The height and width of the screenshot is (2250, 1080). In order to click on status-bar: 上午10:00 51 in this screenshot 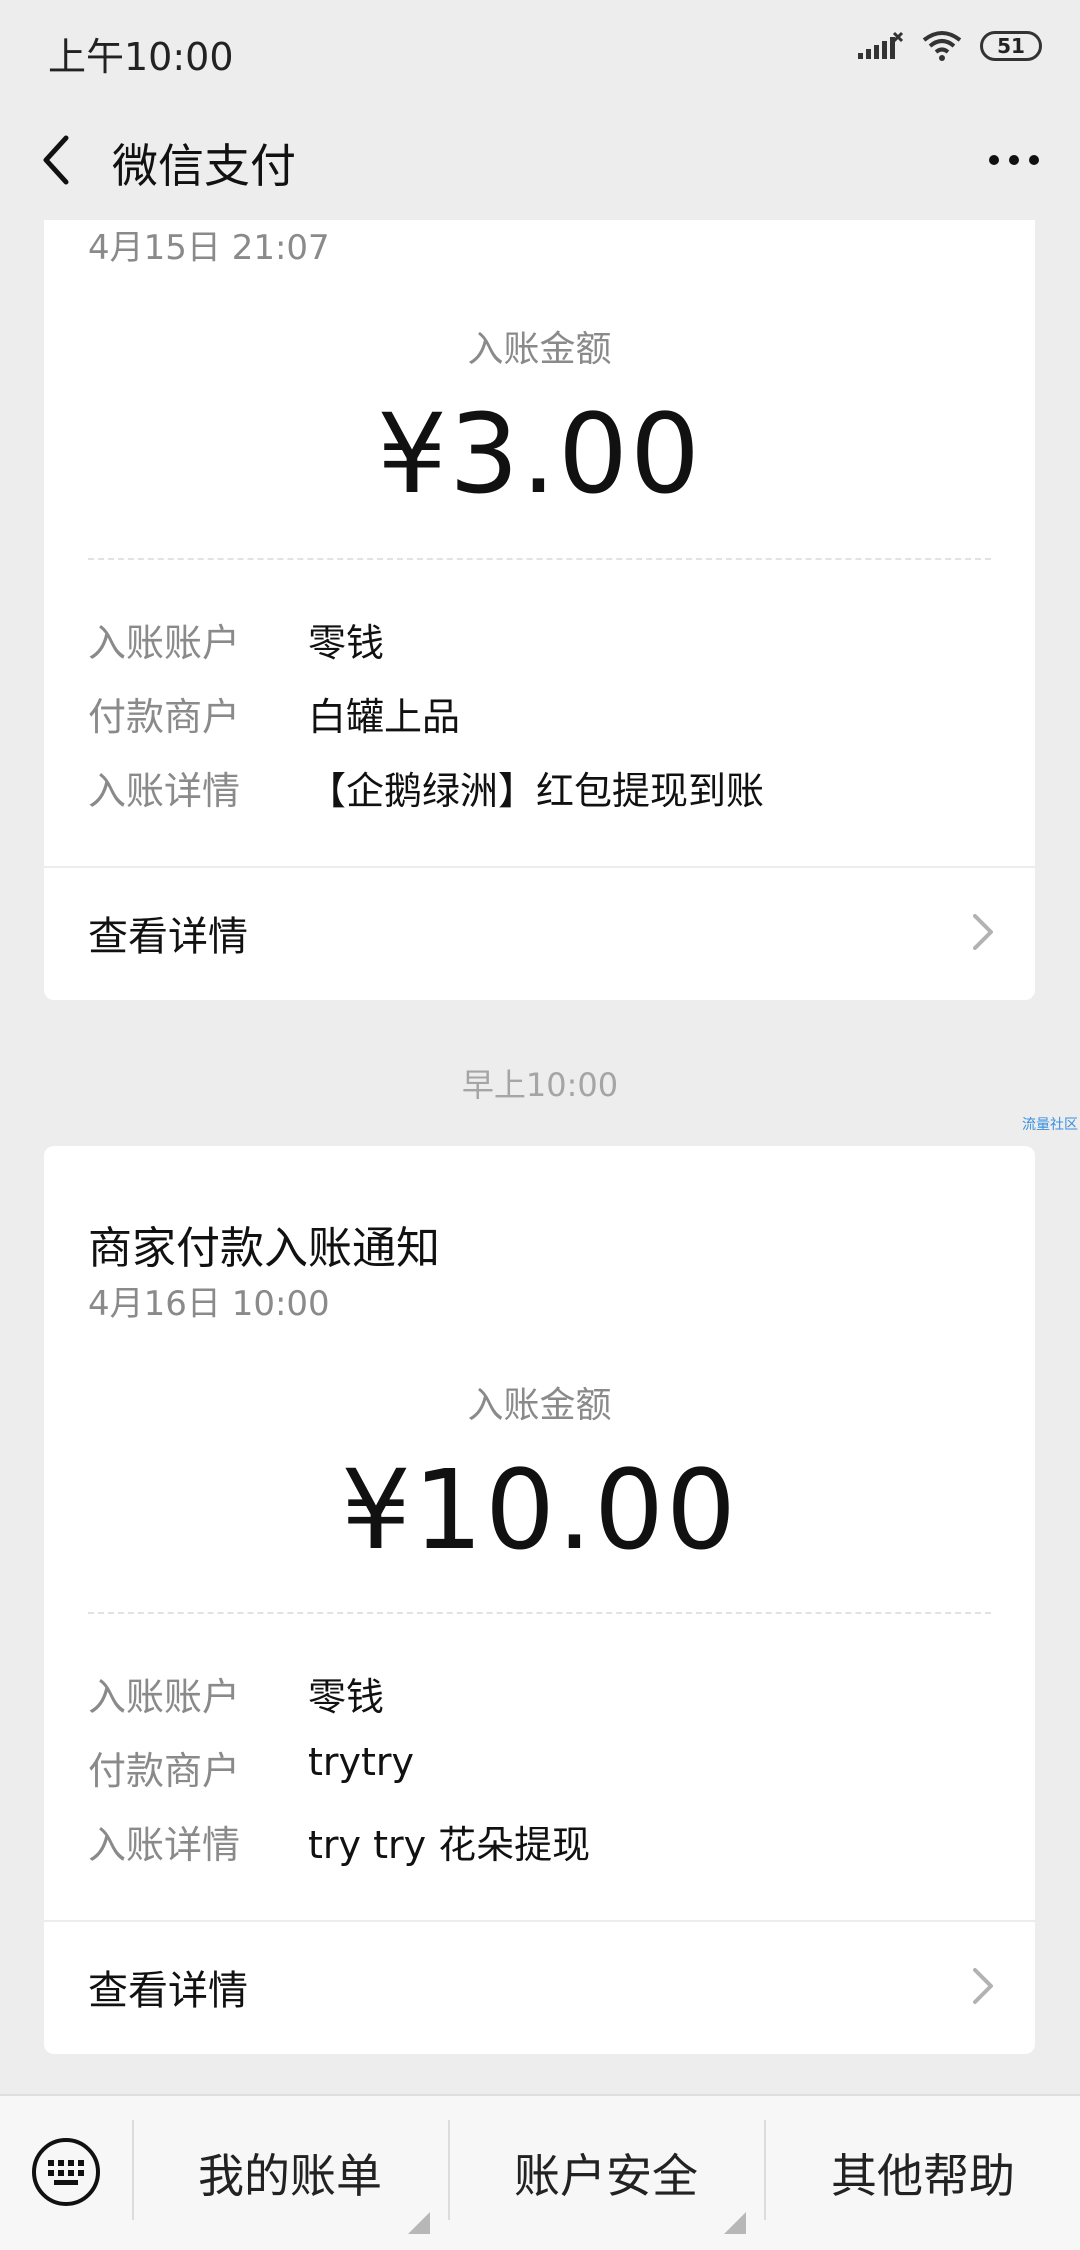, I will do `click(540, 50)`.